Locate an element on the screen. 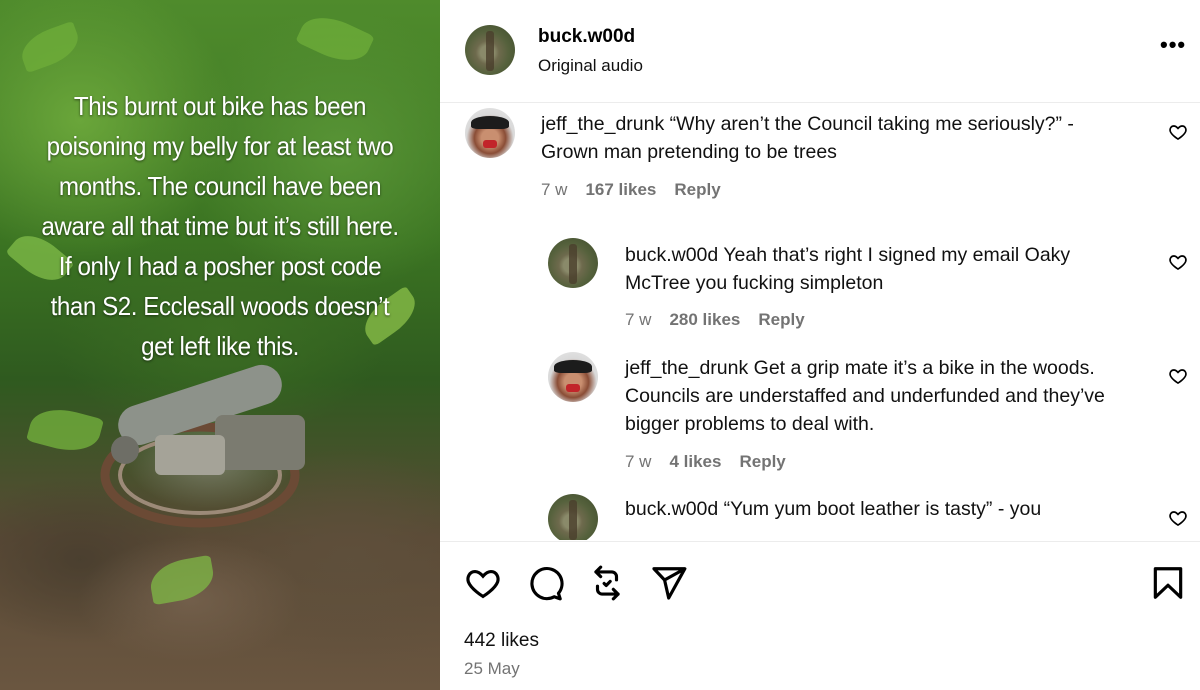 Image resolution: width=1200 pixels, height=690 pixels. comment-likes: 167 likes is located at coordinates (620, 190).